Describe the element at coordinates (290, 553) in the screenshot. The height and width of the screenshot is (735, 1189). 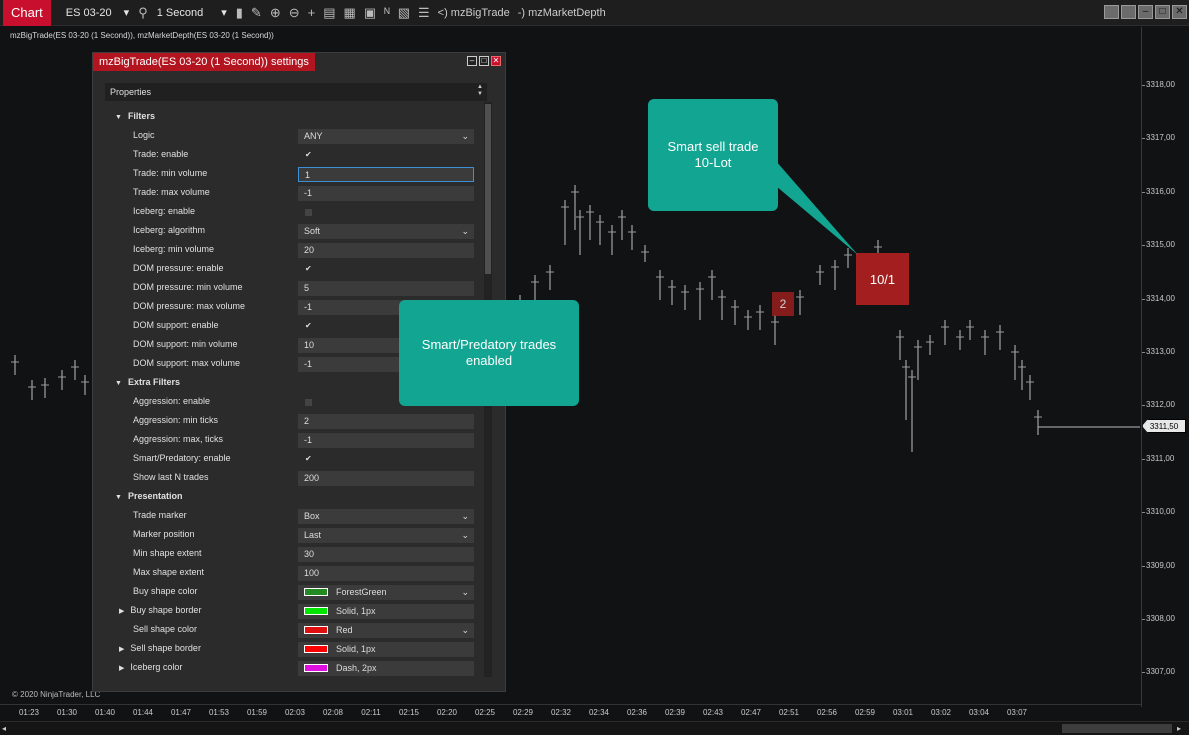
I see `property-row: Min shape extent 30` at that location.